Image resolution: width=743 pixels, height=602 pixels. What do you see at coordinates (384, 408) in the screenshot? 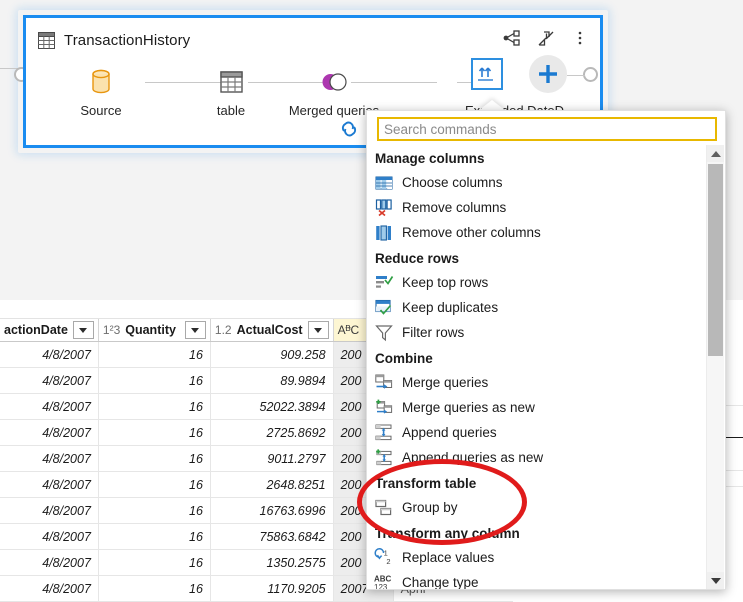
I see `merge-queries-as-new-icon` at bounding box center [384, 408].